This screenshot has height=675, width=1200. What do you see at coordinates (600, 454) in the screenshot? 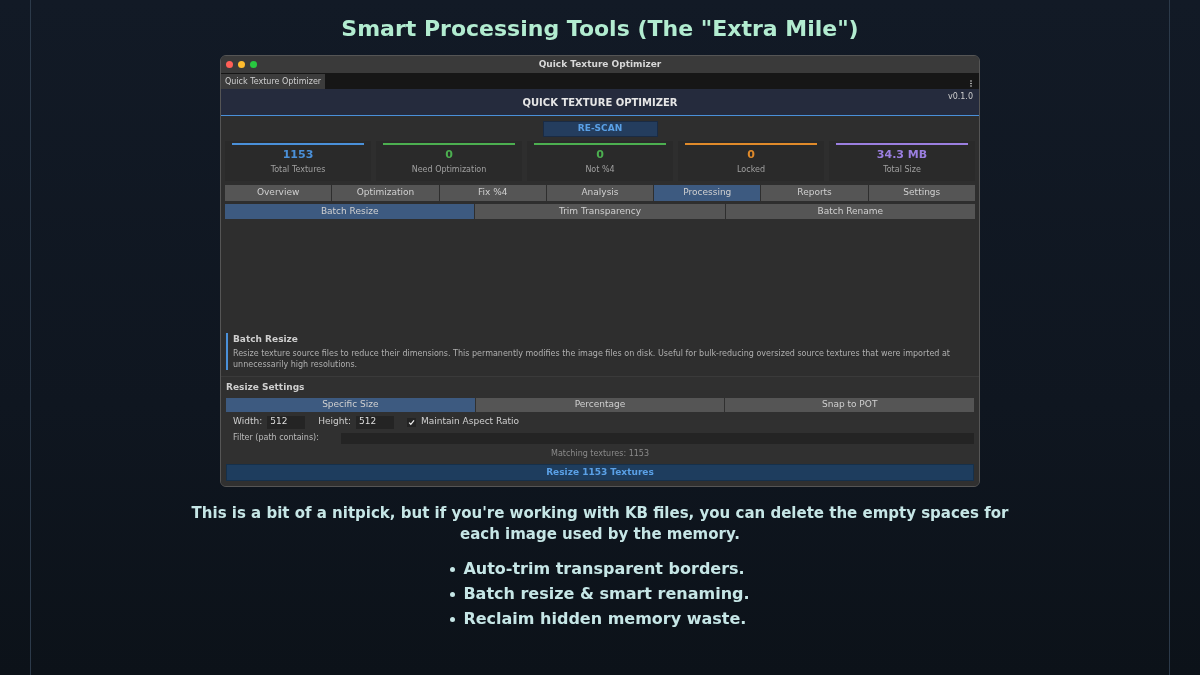
I see `matching-count: Matching textures: 1153` at bounding box center [600, 454].